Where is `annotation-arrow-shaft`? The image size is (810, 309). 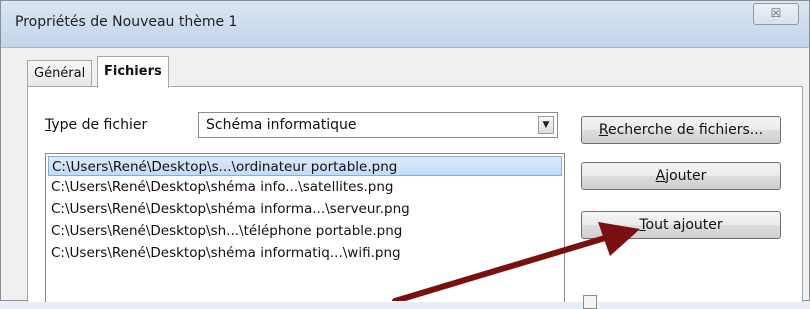
annotation-arrow-shaft is located at coordinates (500, 268).